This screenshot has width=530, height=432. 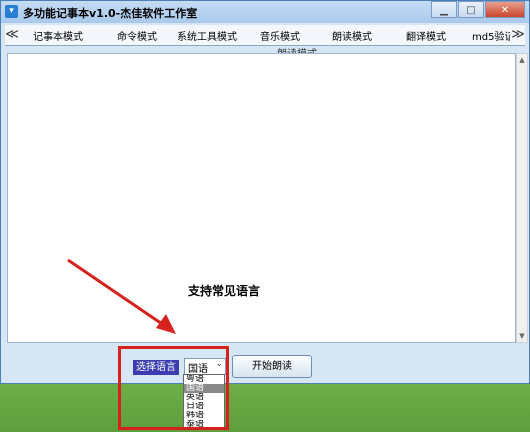 What do you see at coordinates (522, 198) in the screenshot?
I see `vertical-scrollbar: ▲ ▼` at bounding box center [522, 198].